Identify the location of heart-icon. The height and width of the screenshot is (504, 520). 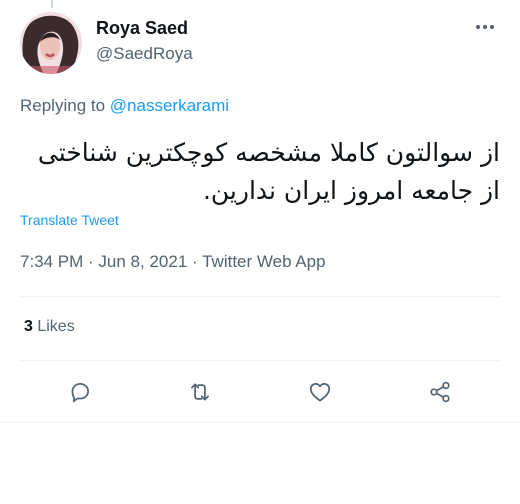
(320, 392).